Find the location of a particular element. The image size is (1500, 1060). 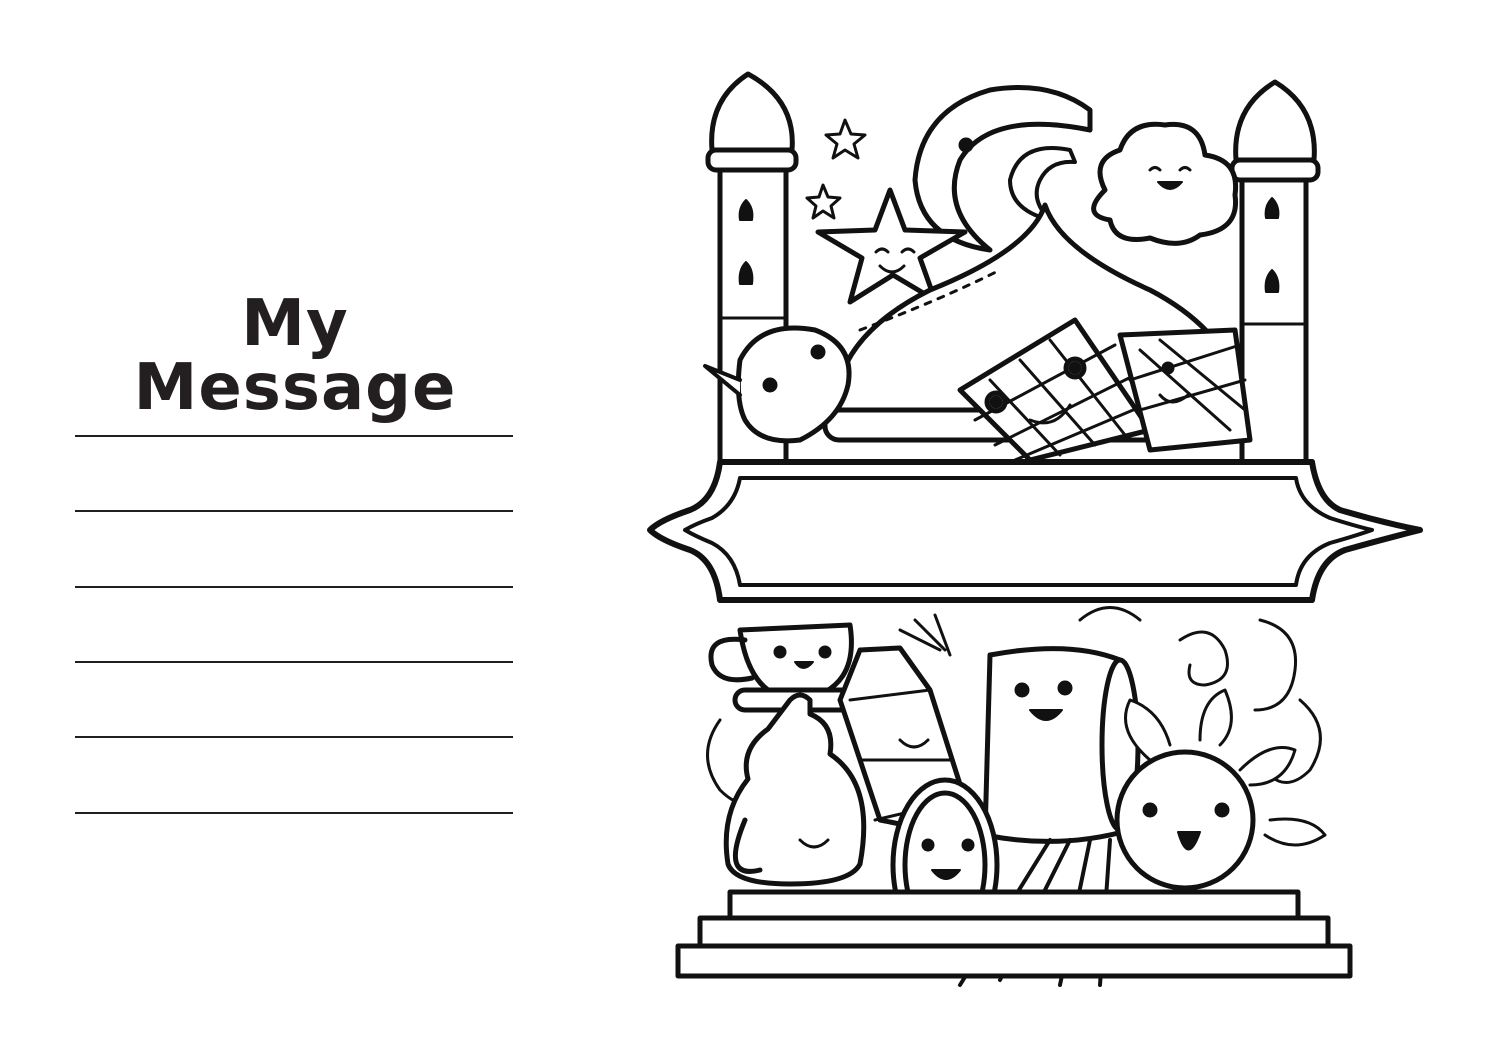

cloud-icon is located at coordinates (1165, 183).